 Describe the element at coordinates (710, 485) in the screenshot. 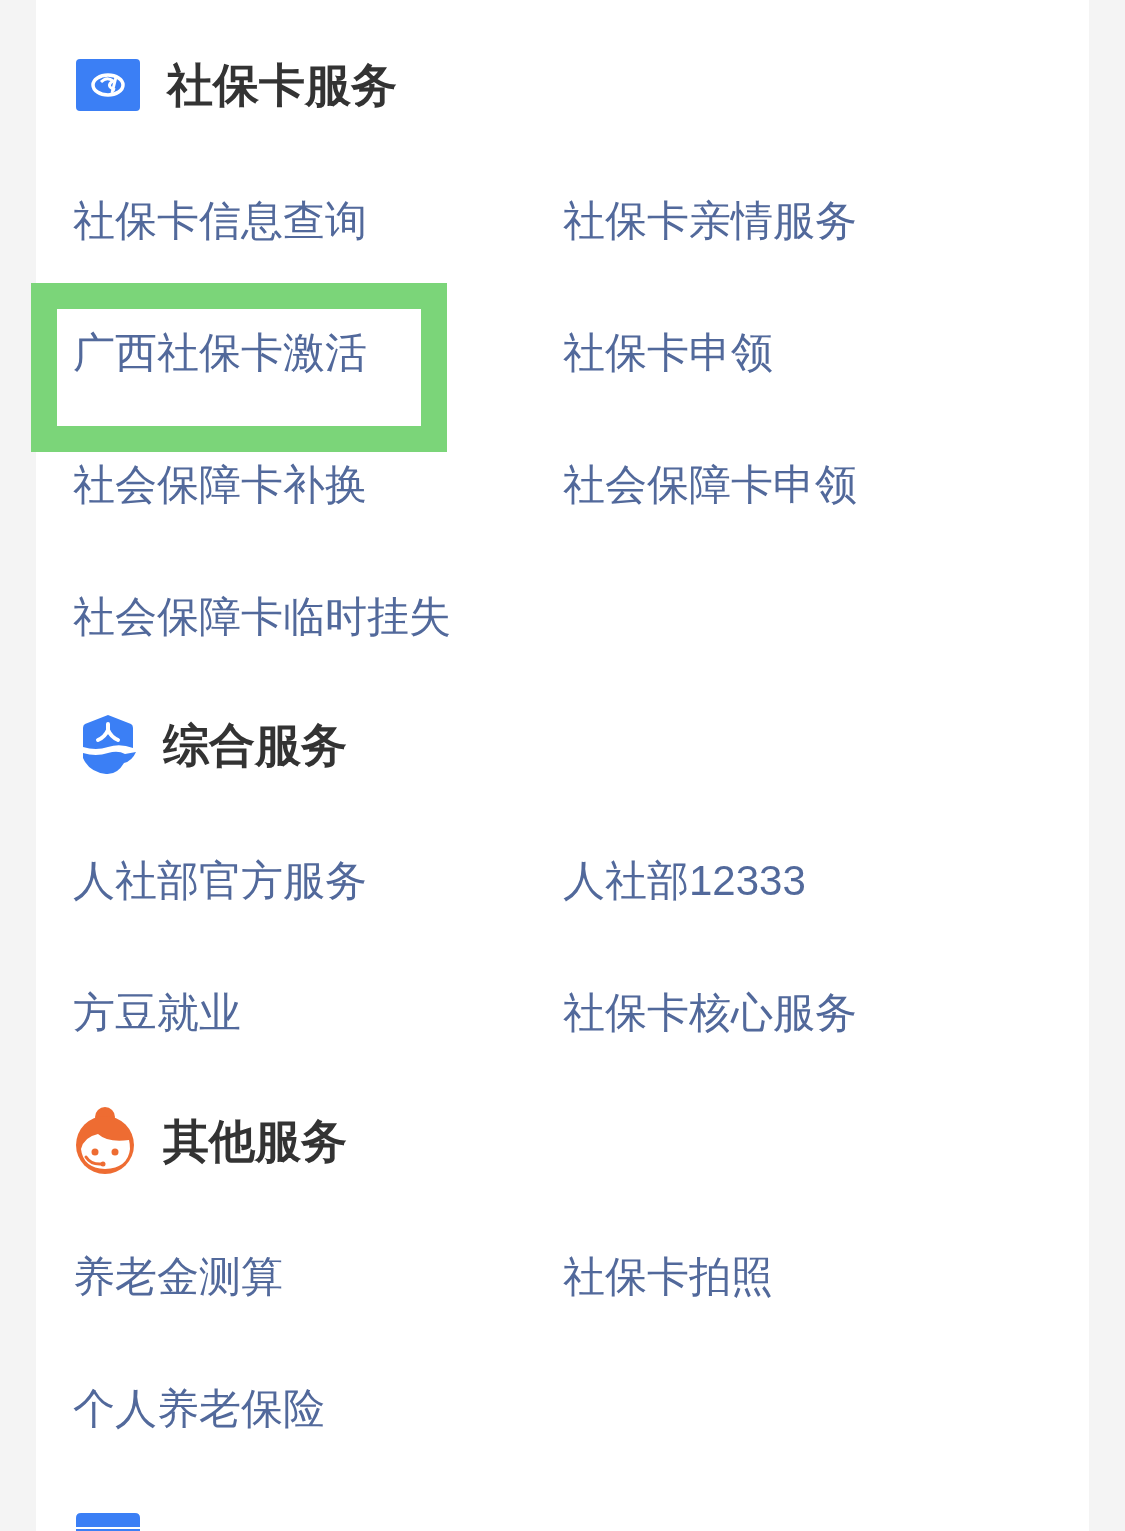

I see `service-link: 社会保障卡申领` at that location.